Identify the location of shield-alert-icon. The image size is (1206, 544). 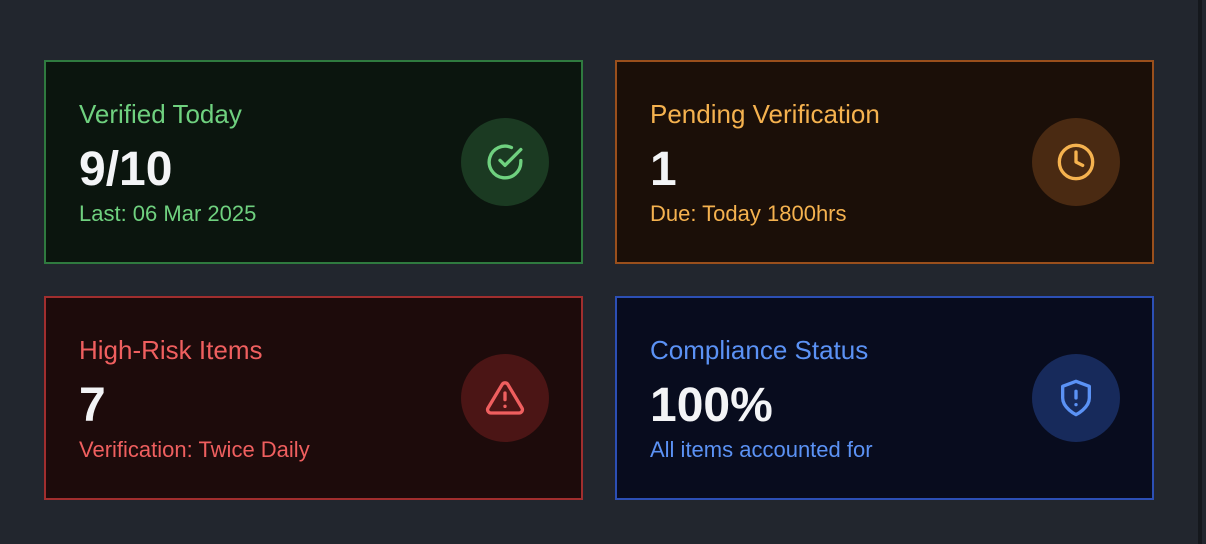
(1076, 398).